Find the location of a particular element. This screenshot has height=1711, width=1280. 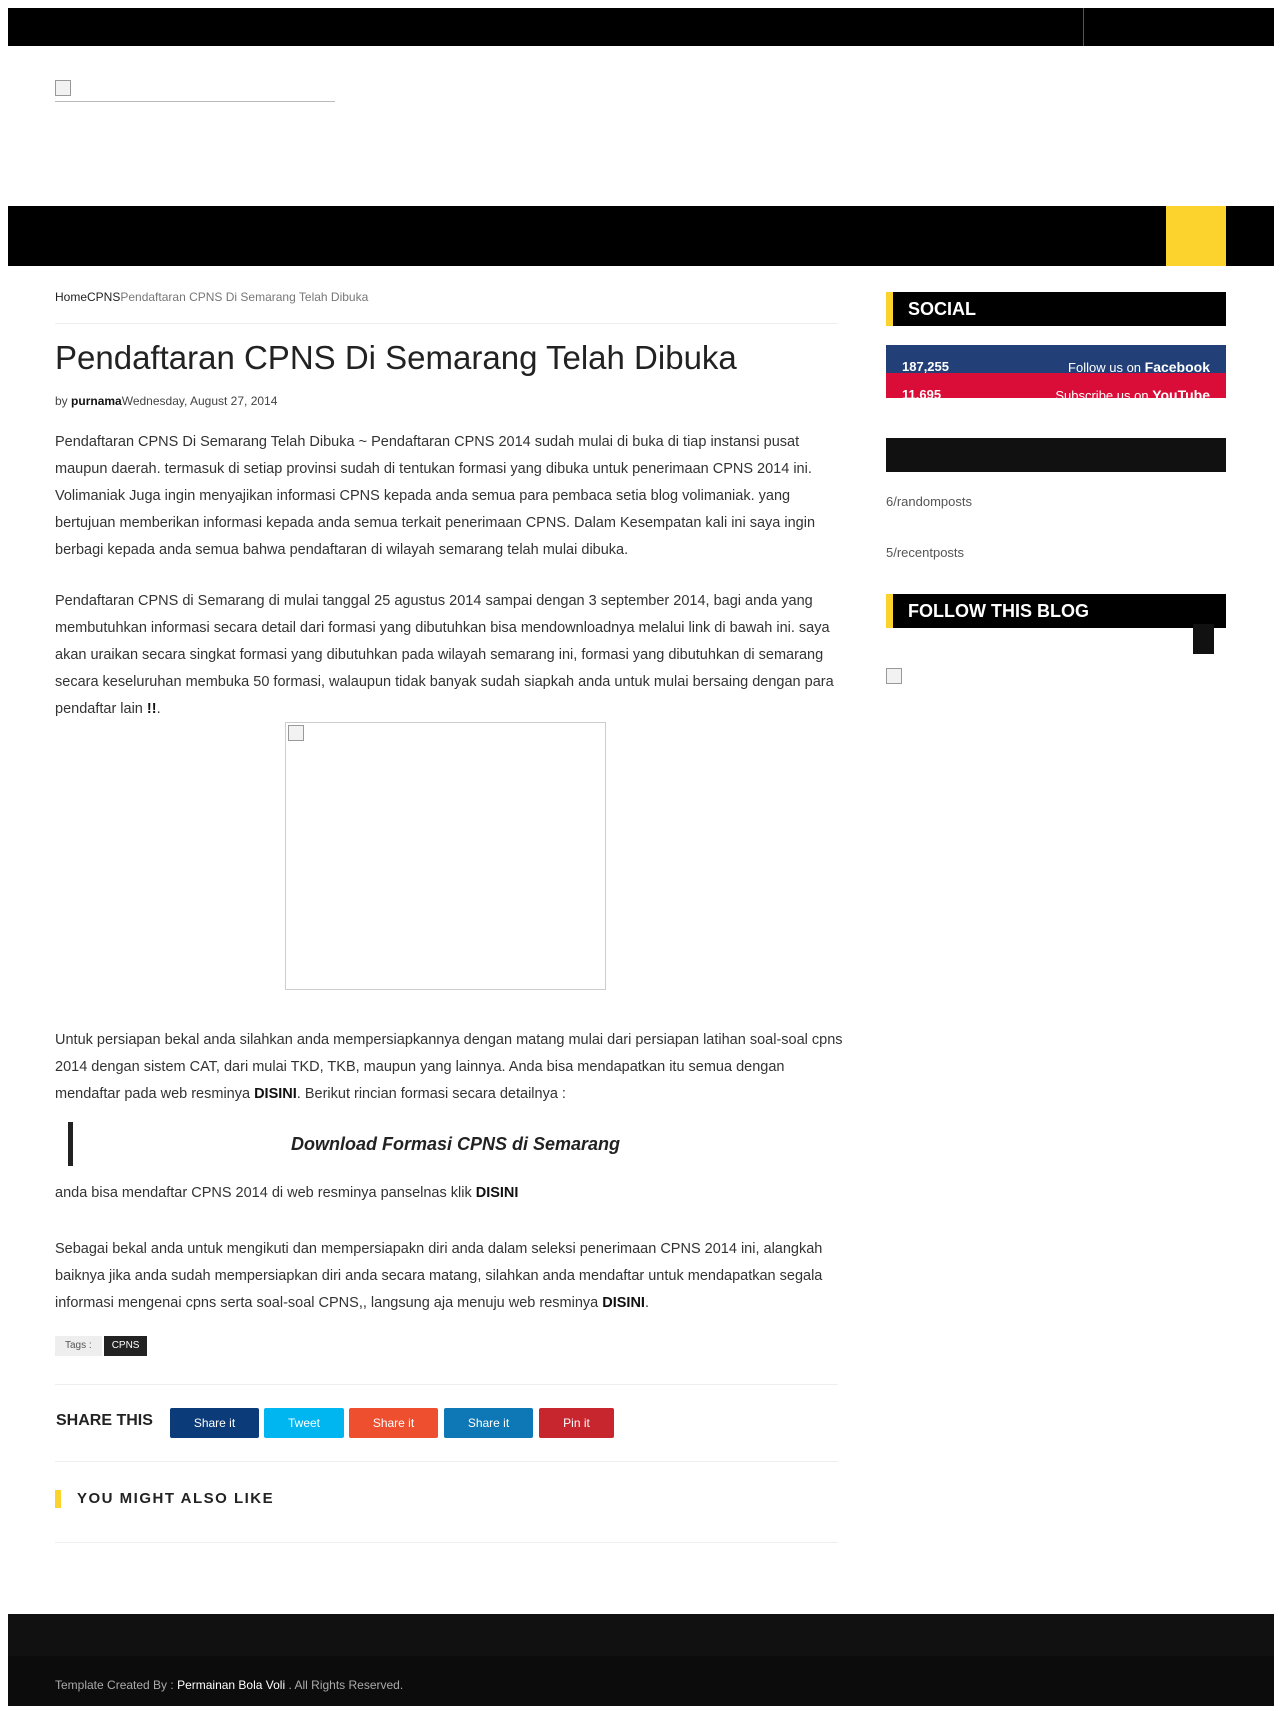

search-toggle-button is located at coordinates (1196, 236).